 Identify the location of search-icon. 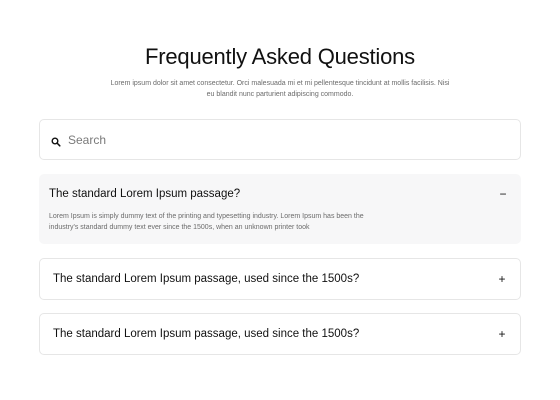
(56, 140).